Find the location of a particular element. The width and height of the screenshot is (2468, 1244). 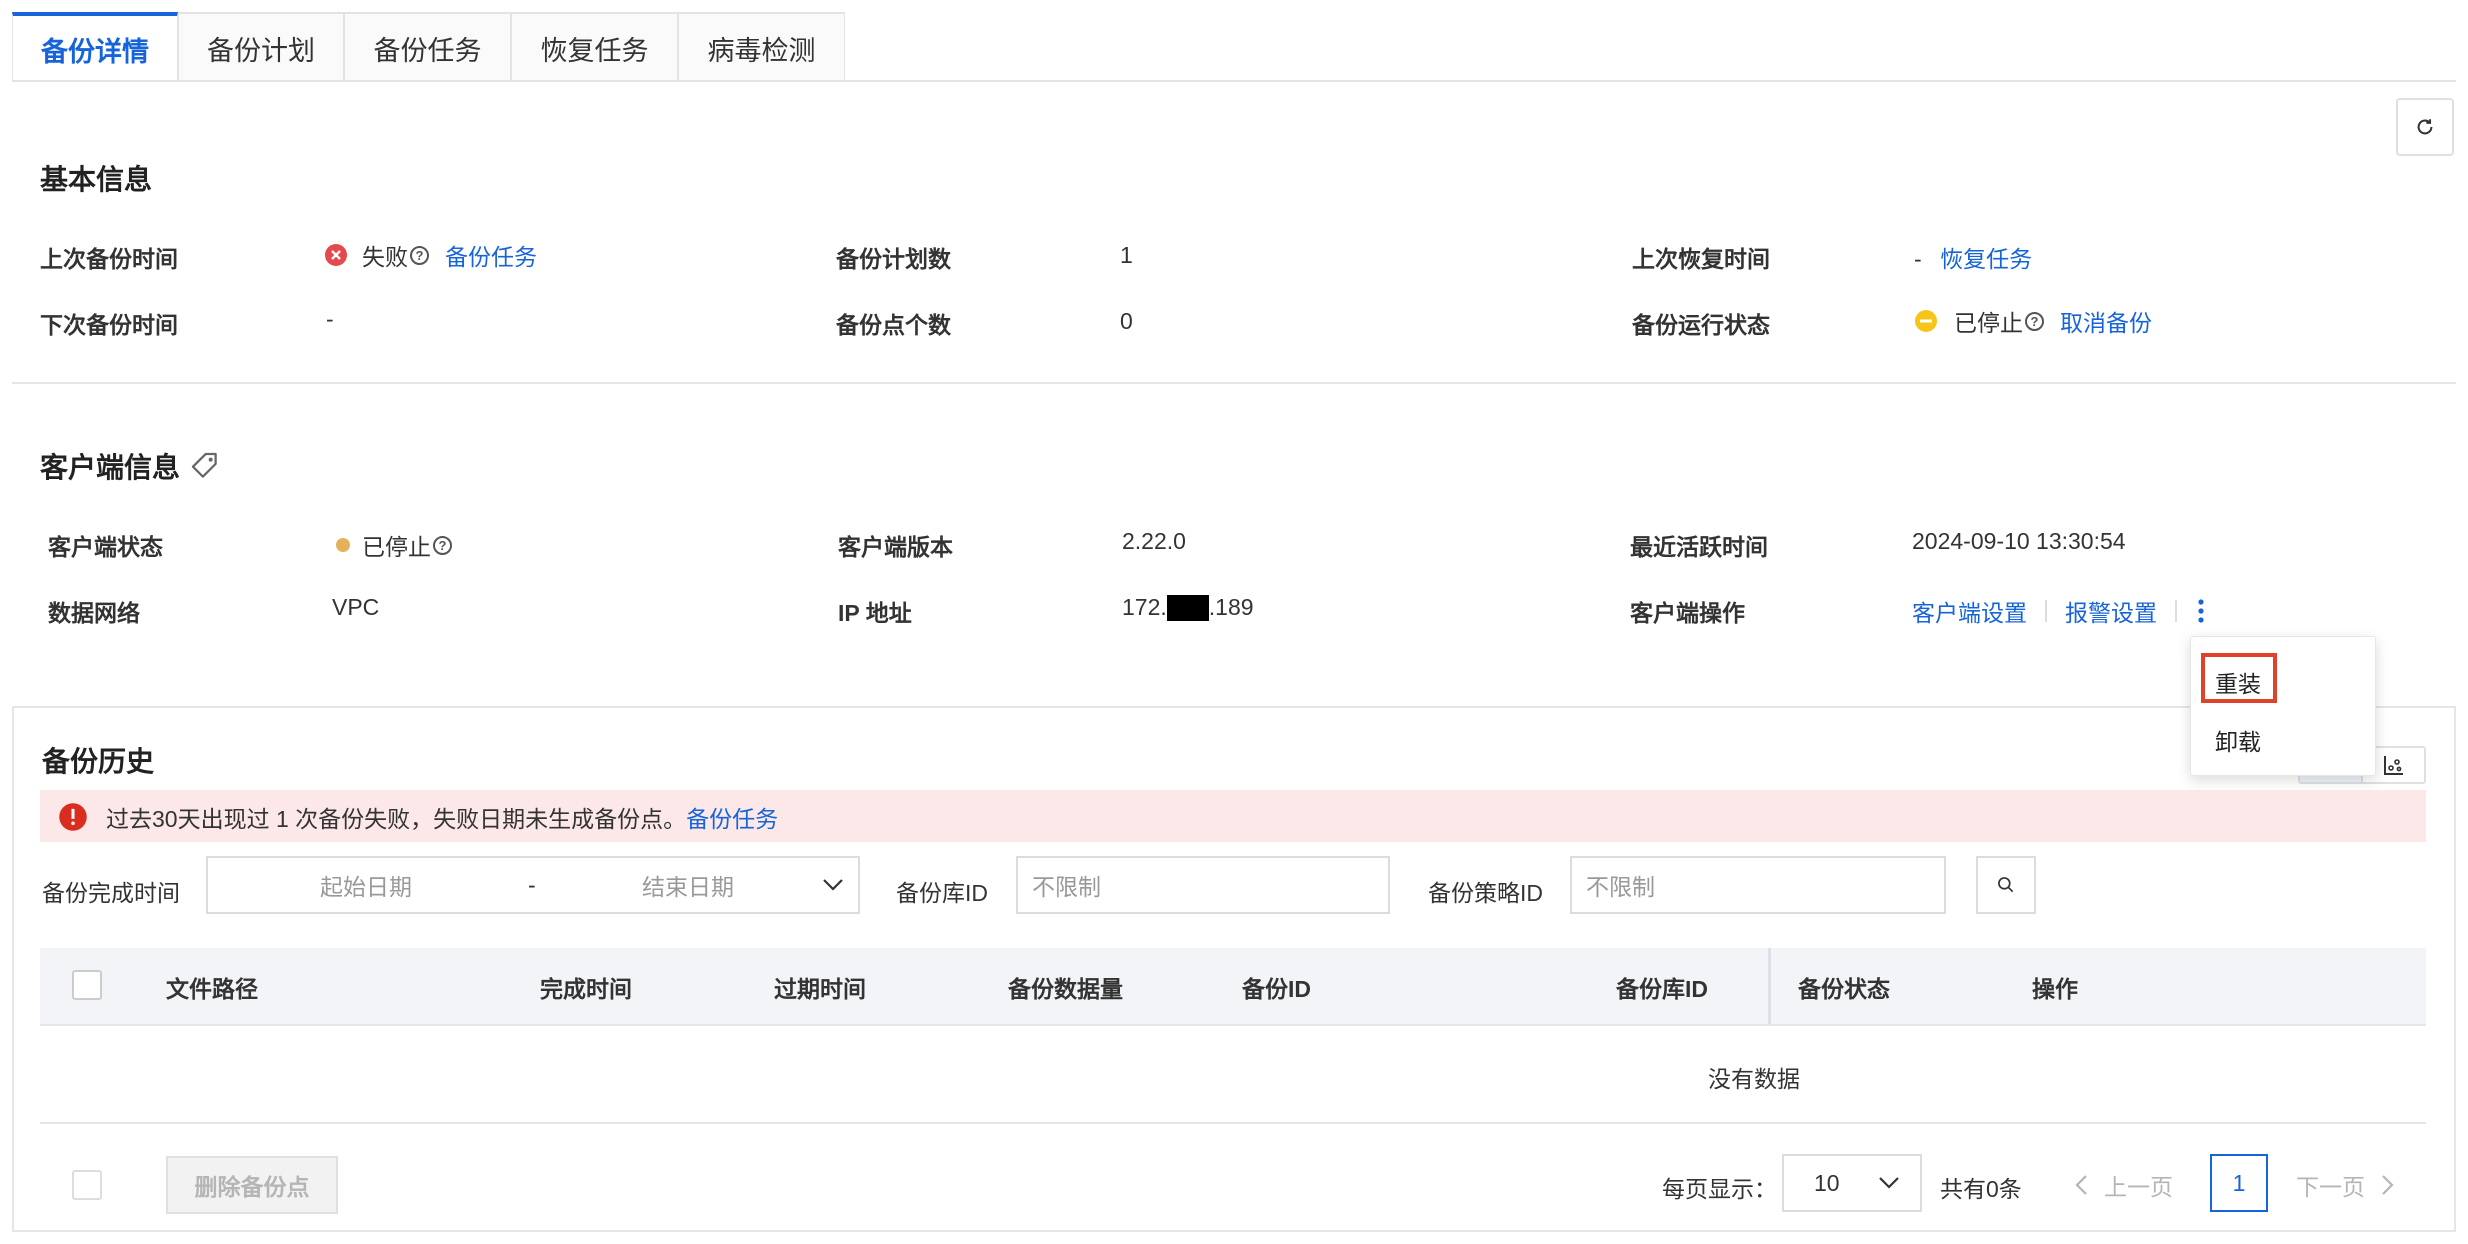

next-page-button: 下一页 is located at coordinates (2345, 1185).